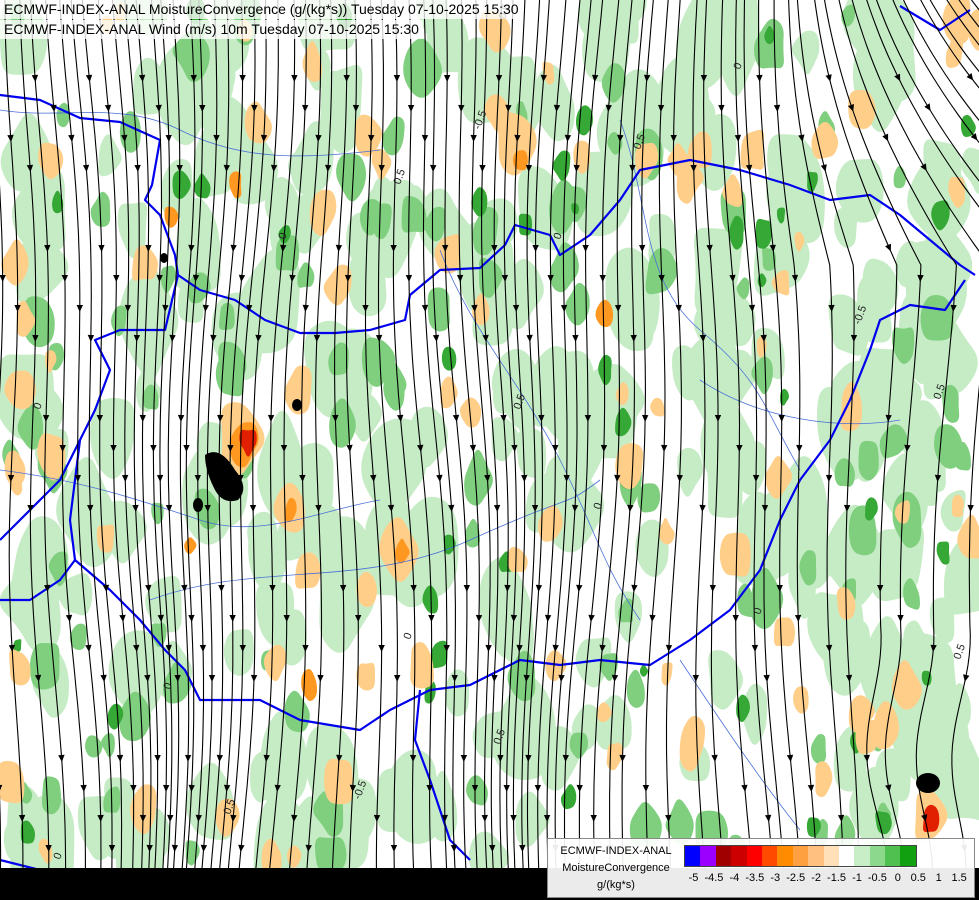 Image resolution: width=979 pixels, height=900 pixels. What do you see at coordinates (816, 878) in the screenshot?
I see `legend-tick-label: -2` at bounding box center [816, 878].